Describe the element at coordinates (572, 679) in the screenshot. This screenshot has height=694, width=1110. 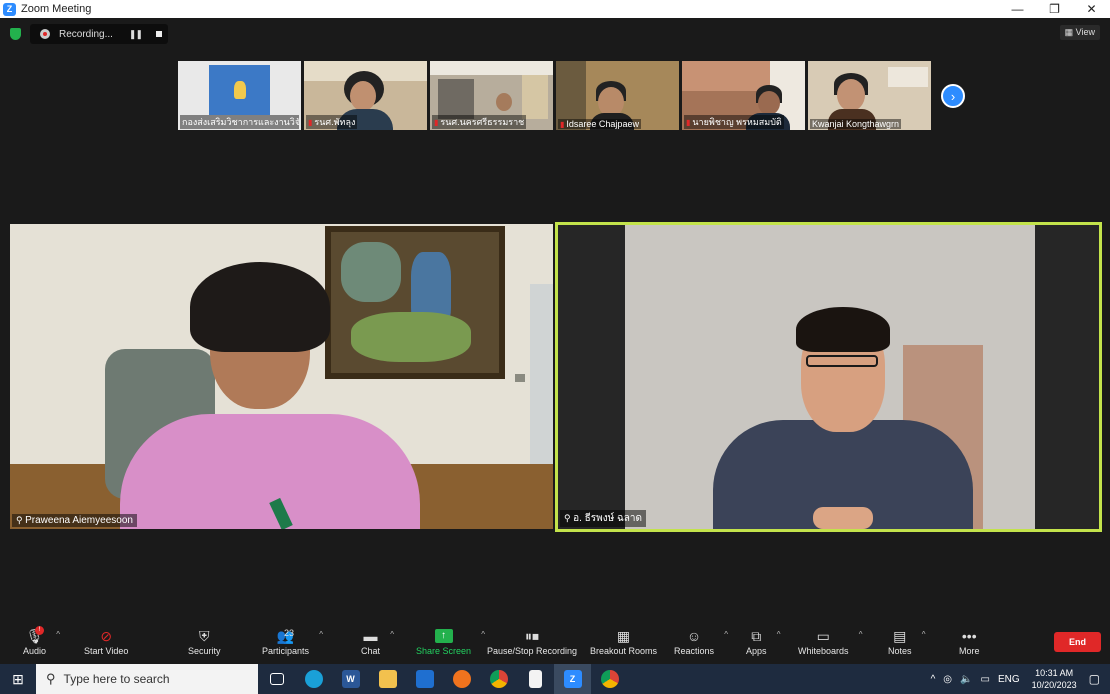
I see `zoom-taskbar-icon: Z` at that location.